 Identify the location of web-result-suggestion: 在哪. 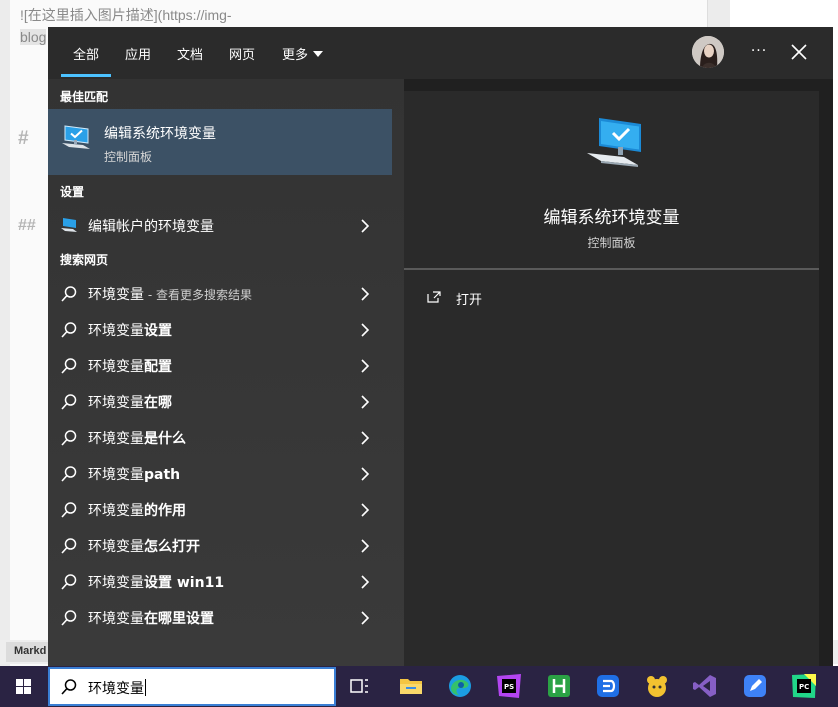
(158, 403).